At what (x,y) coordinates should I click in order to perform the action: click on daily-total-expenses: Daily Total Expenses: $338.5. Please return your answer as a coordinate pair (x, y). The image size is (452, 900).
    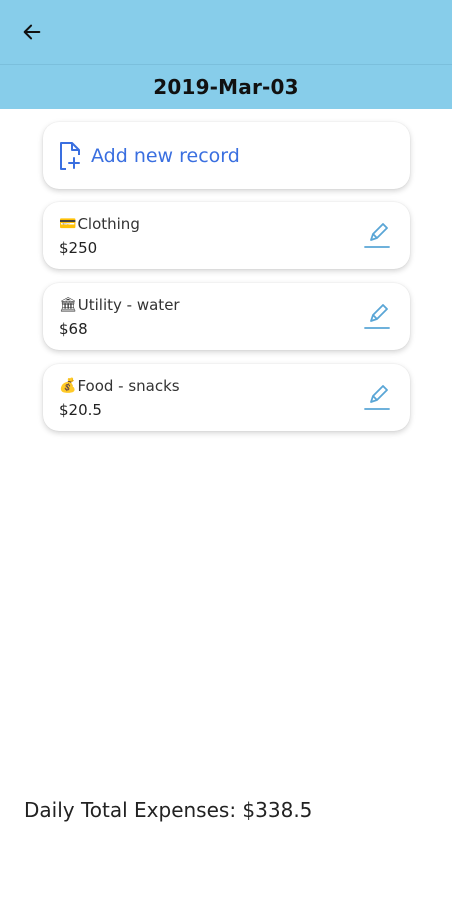
    Looking at the image, I should click on (168, 810).